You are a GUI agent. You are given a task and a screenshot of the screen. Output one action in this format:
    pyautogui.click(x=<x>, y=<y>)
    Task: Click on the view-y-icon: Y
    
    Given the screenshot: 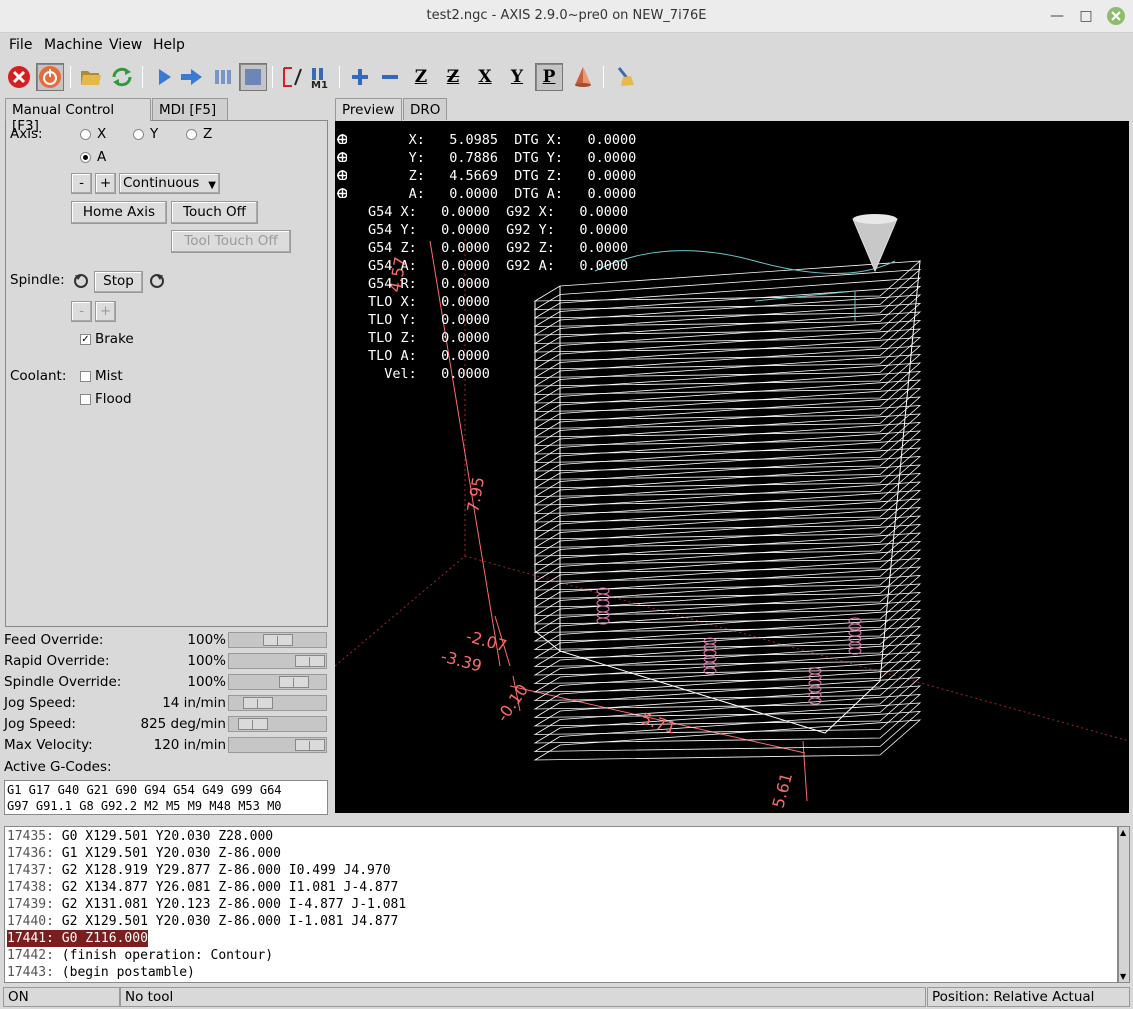 What is the action you would take?
    pyautogui.click(x=517, y=77)
    